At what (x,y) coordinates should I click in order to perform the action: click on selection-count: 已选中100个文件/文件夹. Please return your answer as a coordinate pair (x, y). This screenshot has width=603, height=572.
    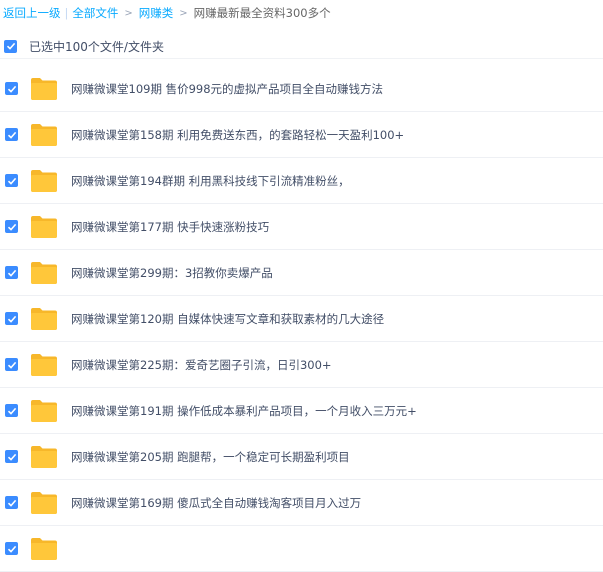
    Looking at the image, I should click on (96, 46).